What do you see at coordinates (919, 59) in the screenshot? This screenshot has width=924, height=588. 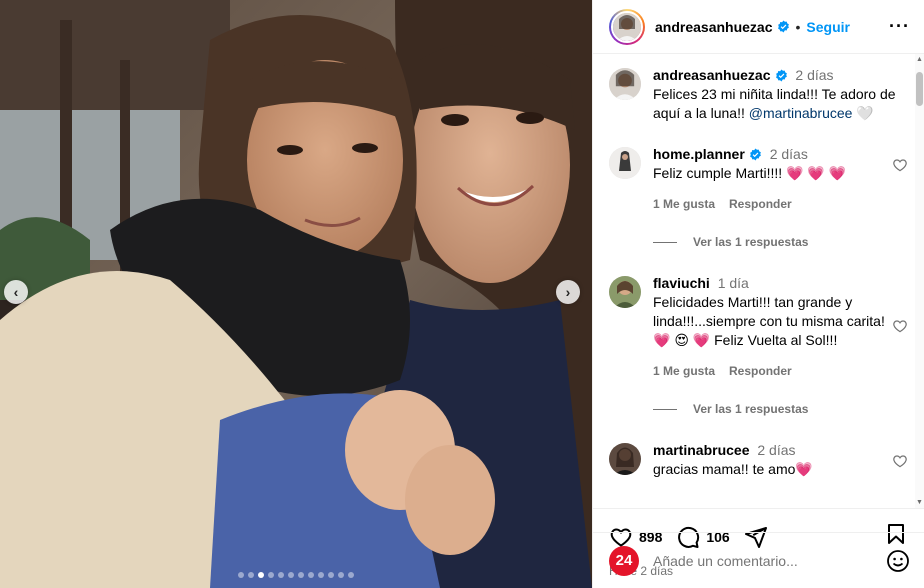 I see `scroll-up-arrow-icon: ▲` at bounding box center [919, 59].